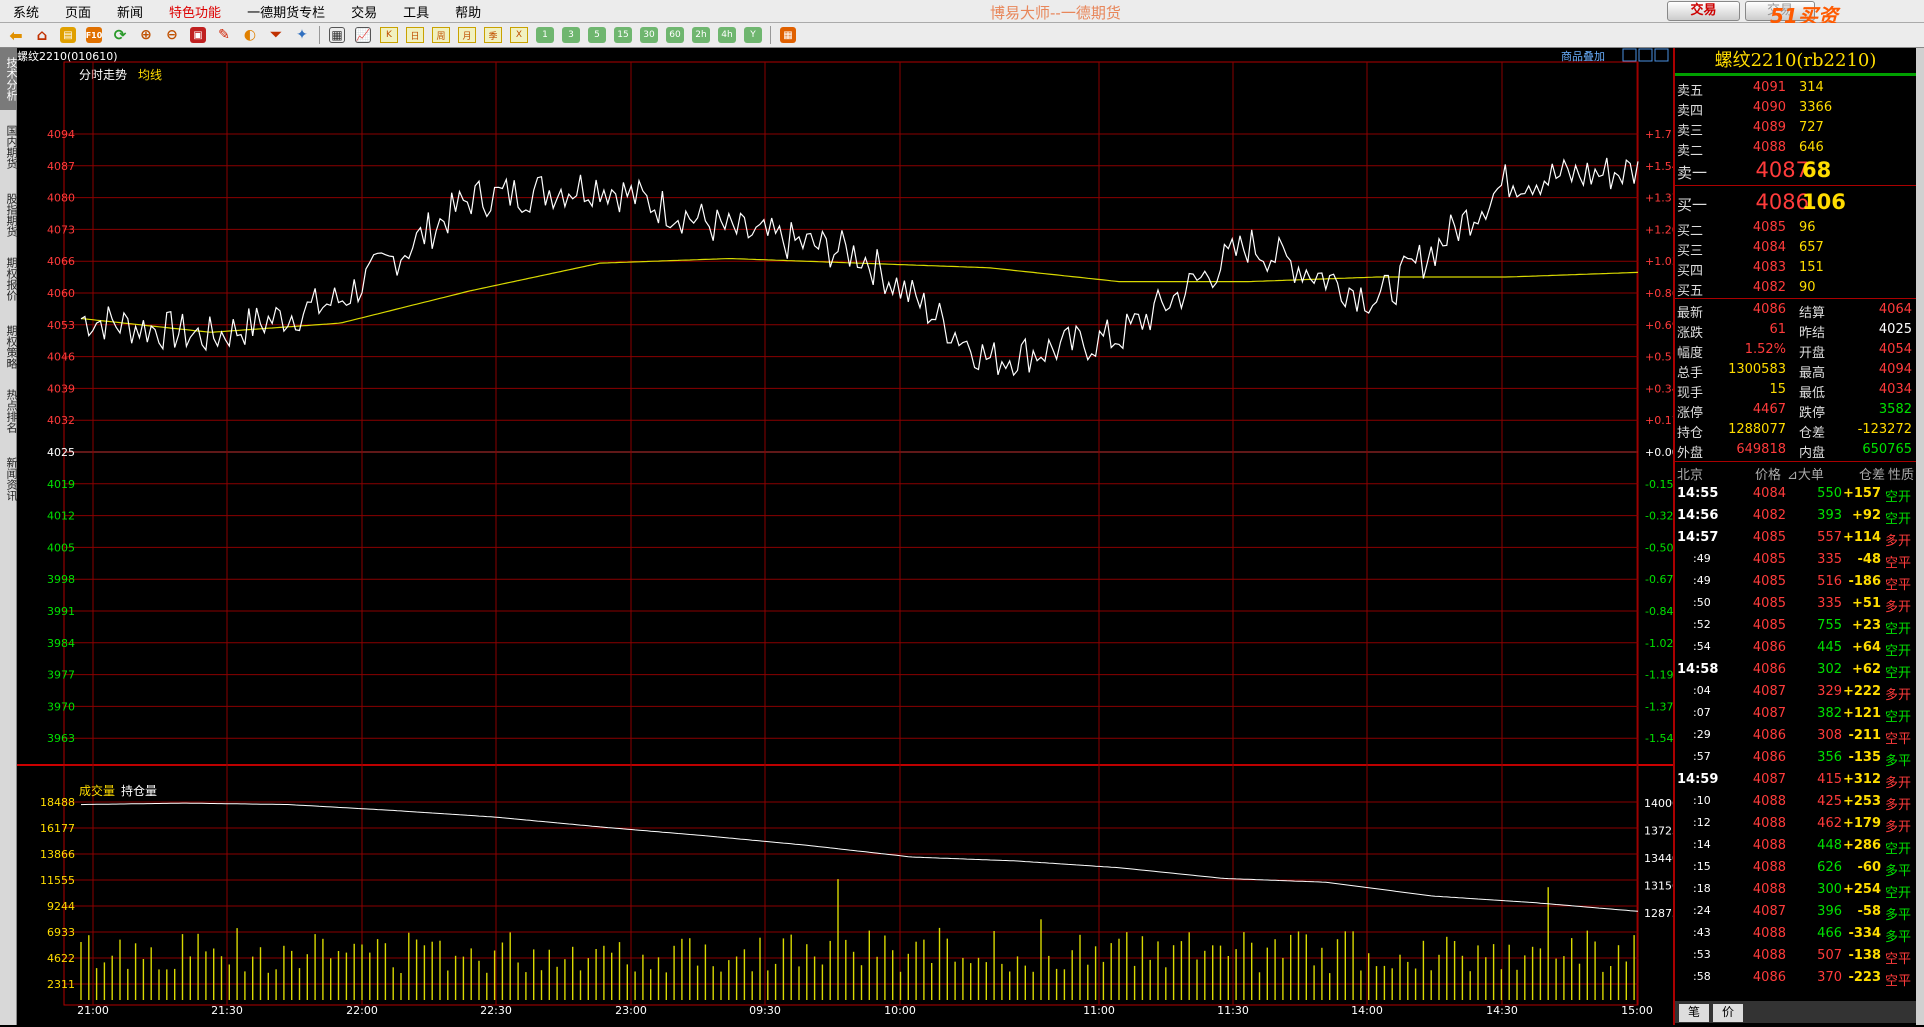 The image size is (1924, 1027). I want to click on pct-tick-label: +0.17%, so click(1659, 420).